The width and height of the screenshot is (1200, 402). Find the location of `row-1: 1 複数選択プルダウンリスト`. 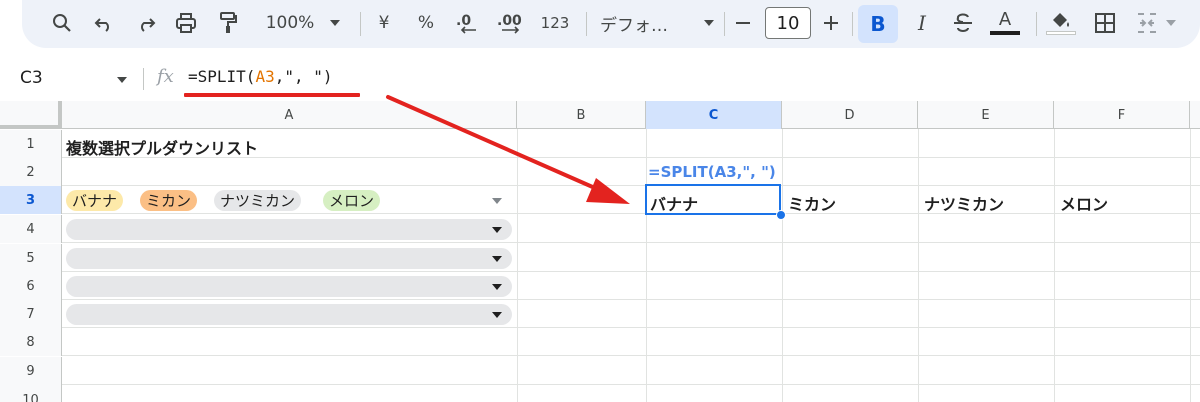

row-1: 1 複数選択プルダウンリスト is located at coordinates (600, 144).